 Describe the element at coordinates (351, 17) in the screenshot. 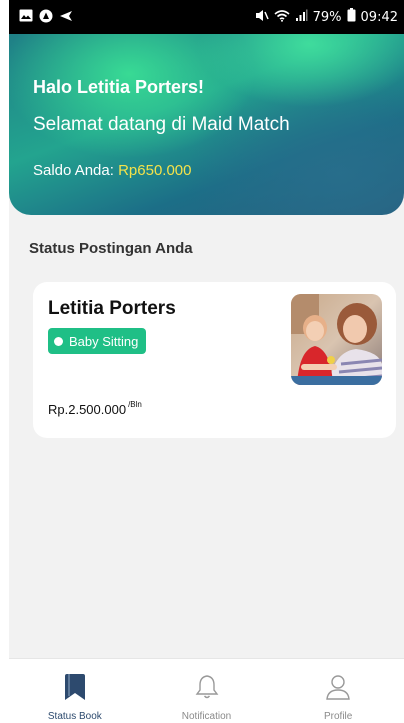

I see `battery-icon` at that location.